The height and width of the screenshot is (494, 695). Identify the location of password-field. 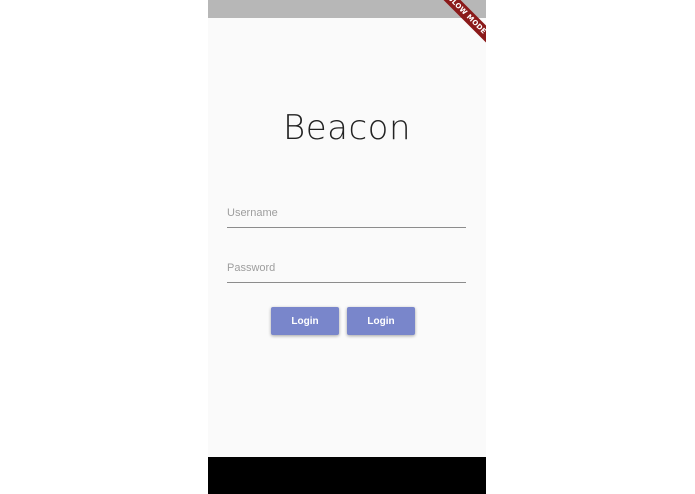
(346, 268).